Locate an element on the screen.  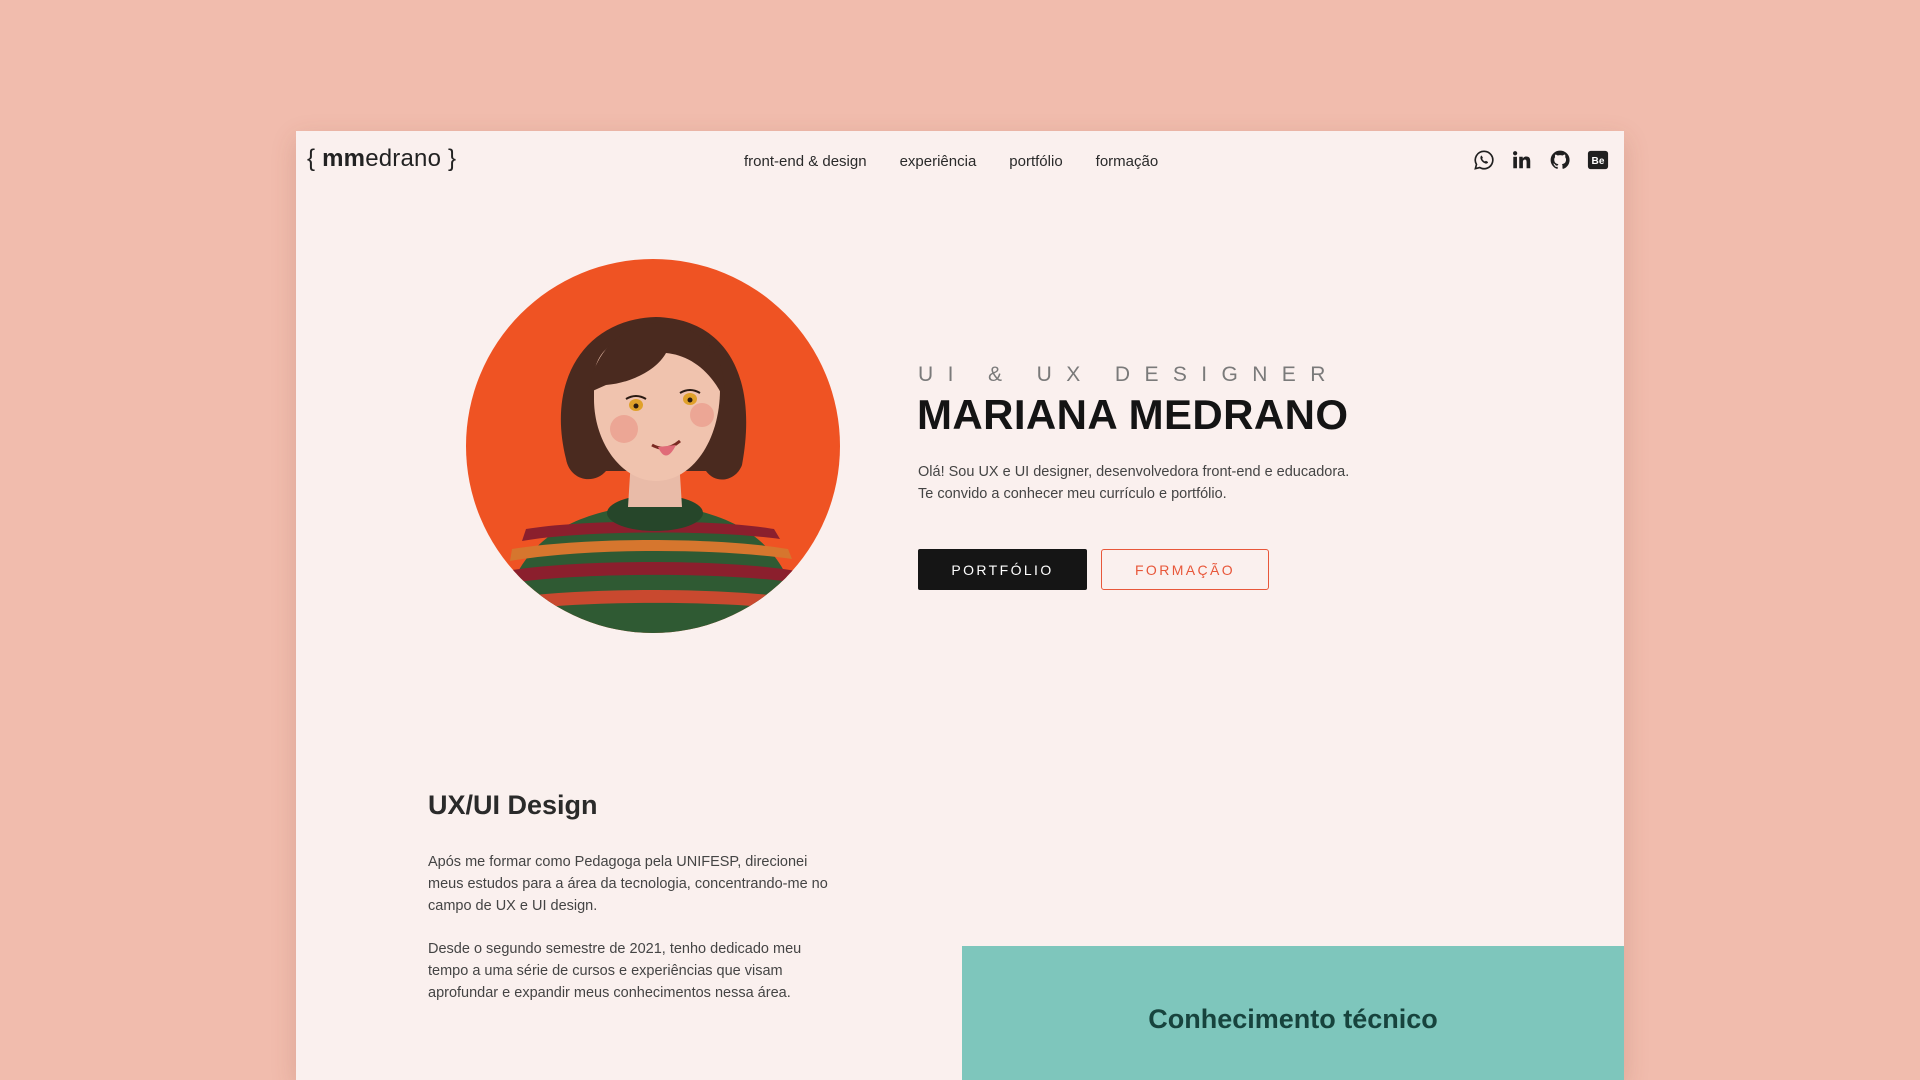
nav-item-portfolio: portfólio is located at coordinates (1035, 161).